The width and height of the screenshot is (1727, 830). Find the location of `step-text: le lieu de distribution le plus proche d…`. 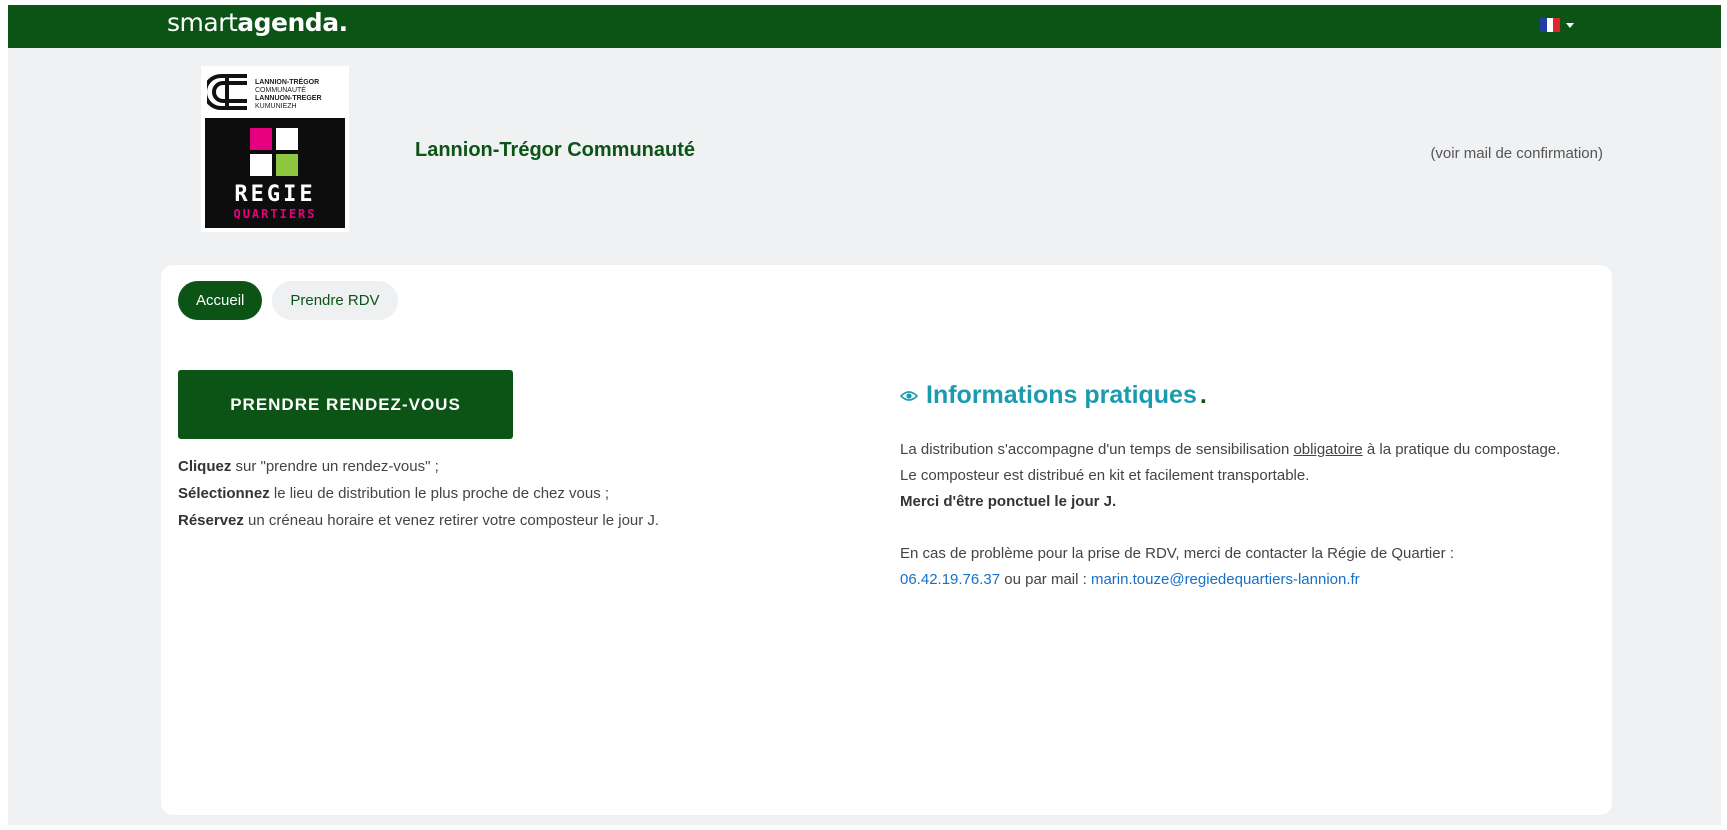

step-text: le lieu de distribution le plus proche d… is located at coordinates (439, 493).